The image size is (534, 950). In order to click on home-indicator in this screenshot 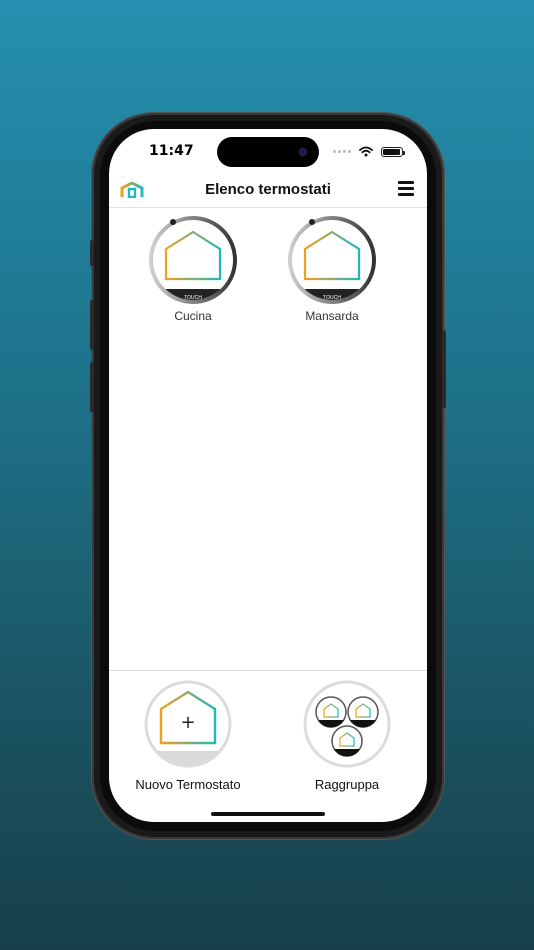, I will do `click(268, 814)`.